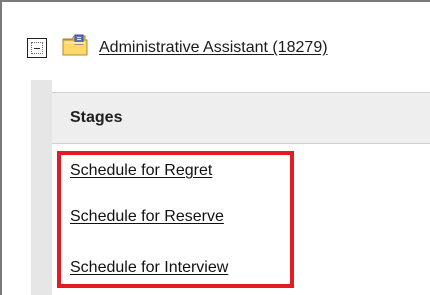 This screenshot has width=430, height=295. What do you see at coordinates (215, 1) in the screenshot?
I see `panel-top-border` at bounding box center [215, 1].